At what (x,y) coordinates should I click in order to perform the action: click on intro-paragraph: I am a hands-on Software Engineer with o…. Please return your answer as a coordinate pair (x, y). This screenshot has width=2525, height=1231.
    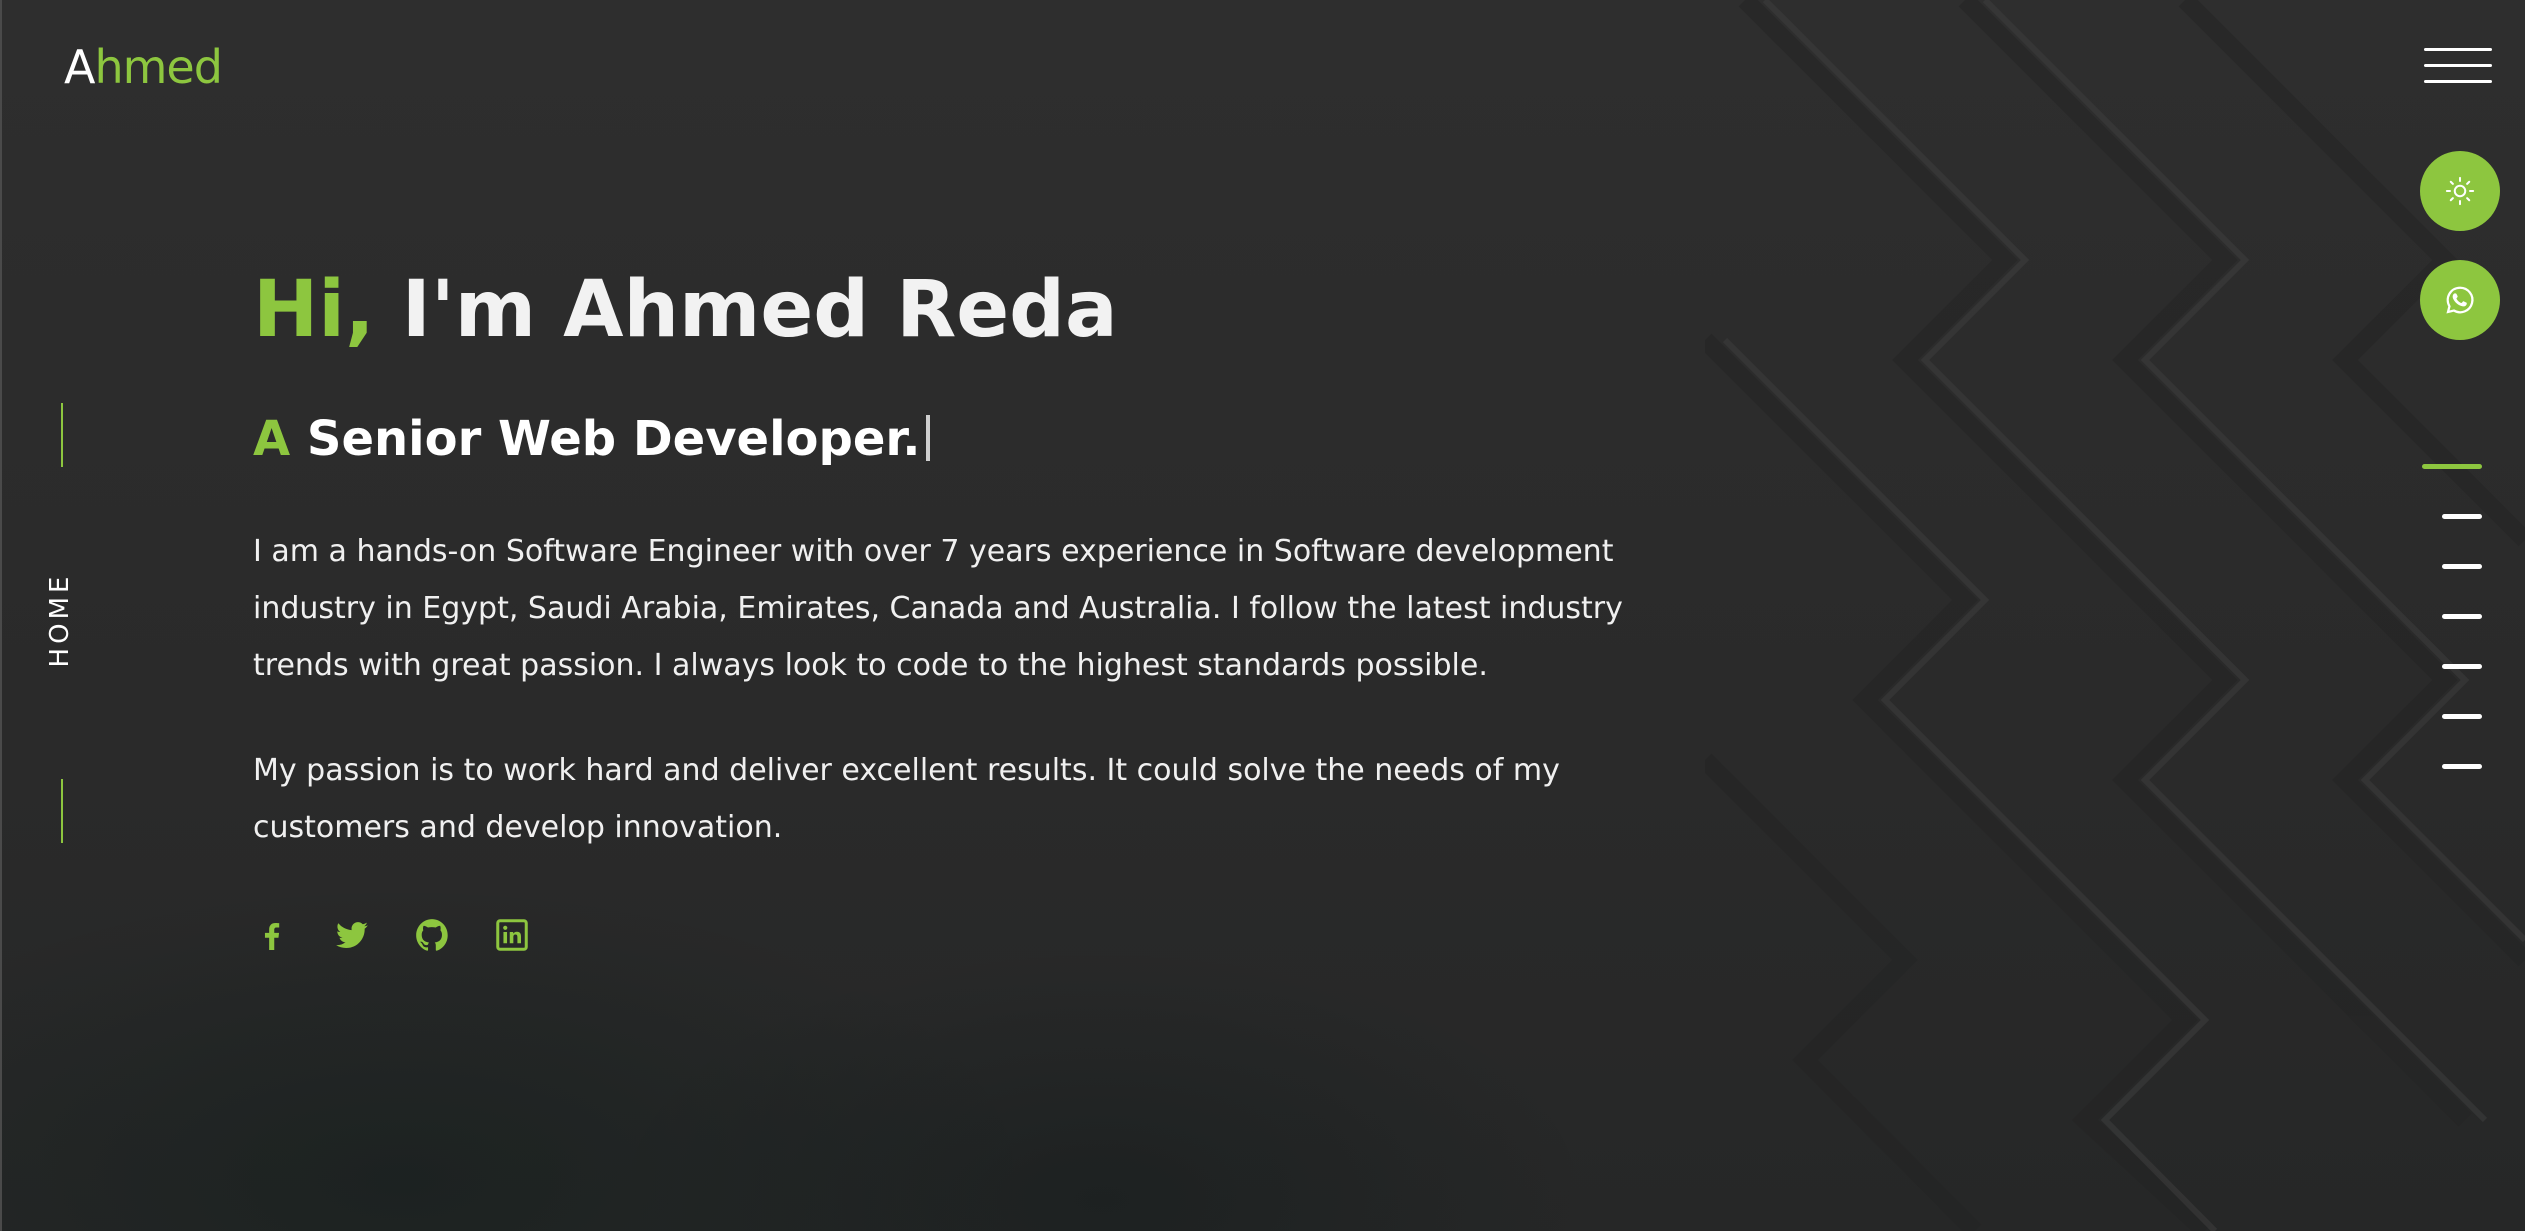
    Looking at the image, I should click on (938, 608).